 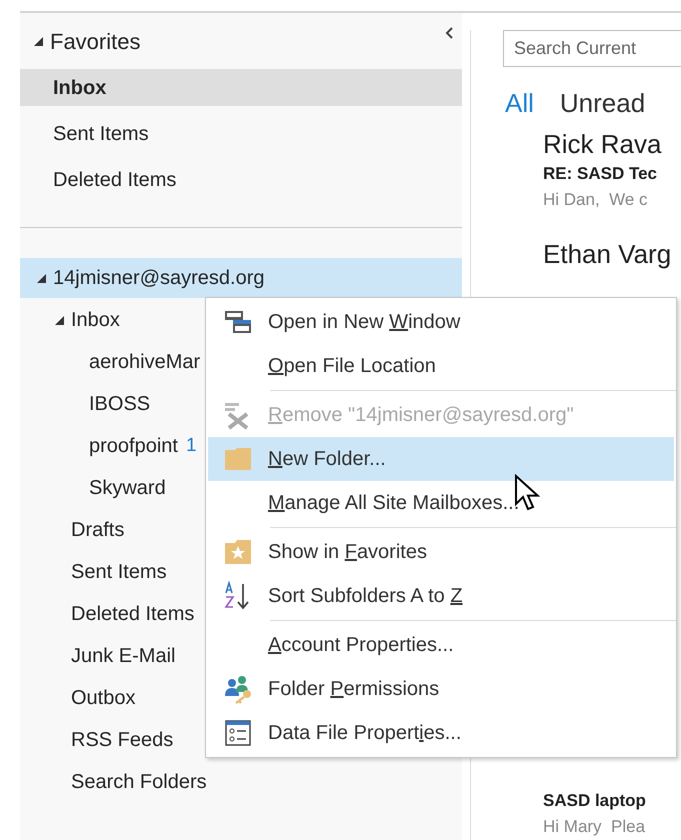 What do you see at coordinates (191, 446) in the screenshot?
I see `unread-count: 1` at bounding box center [191, 446].